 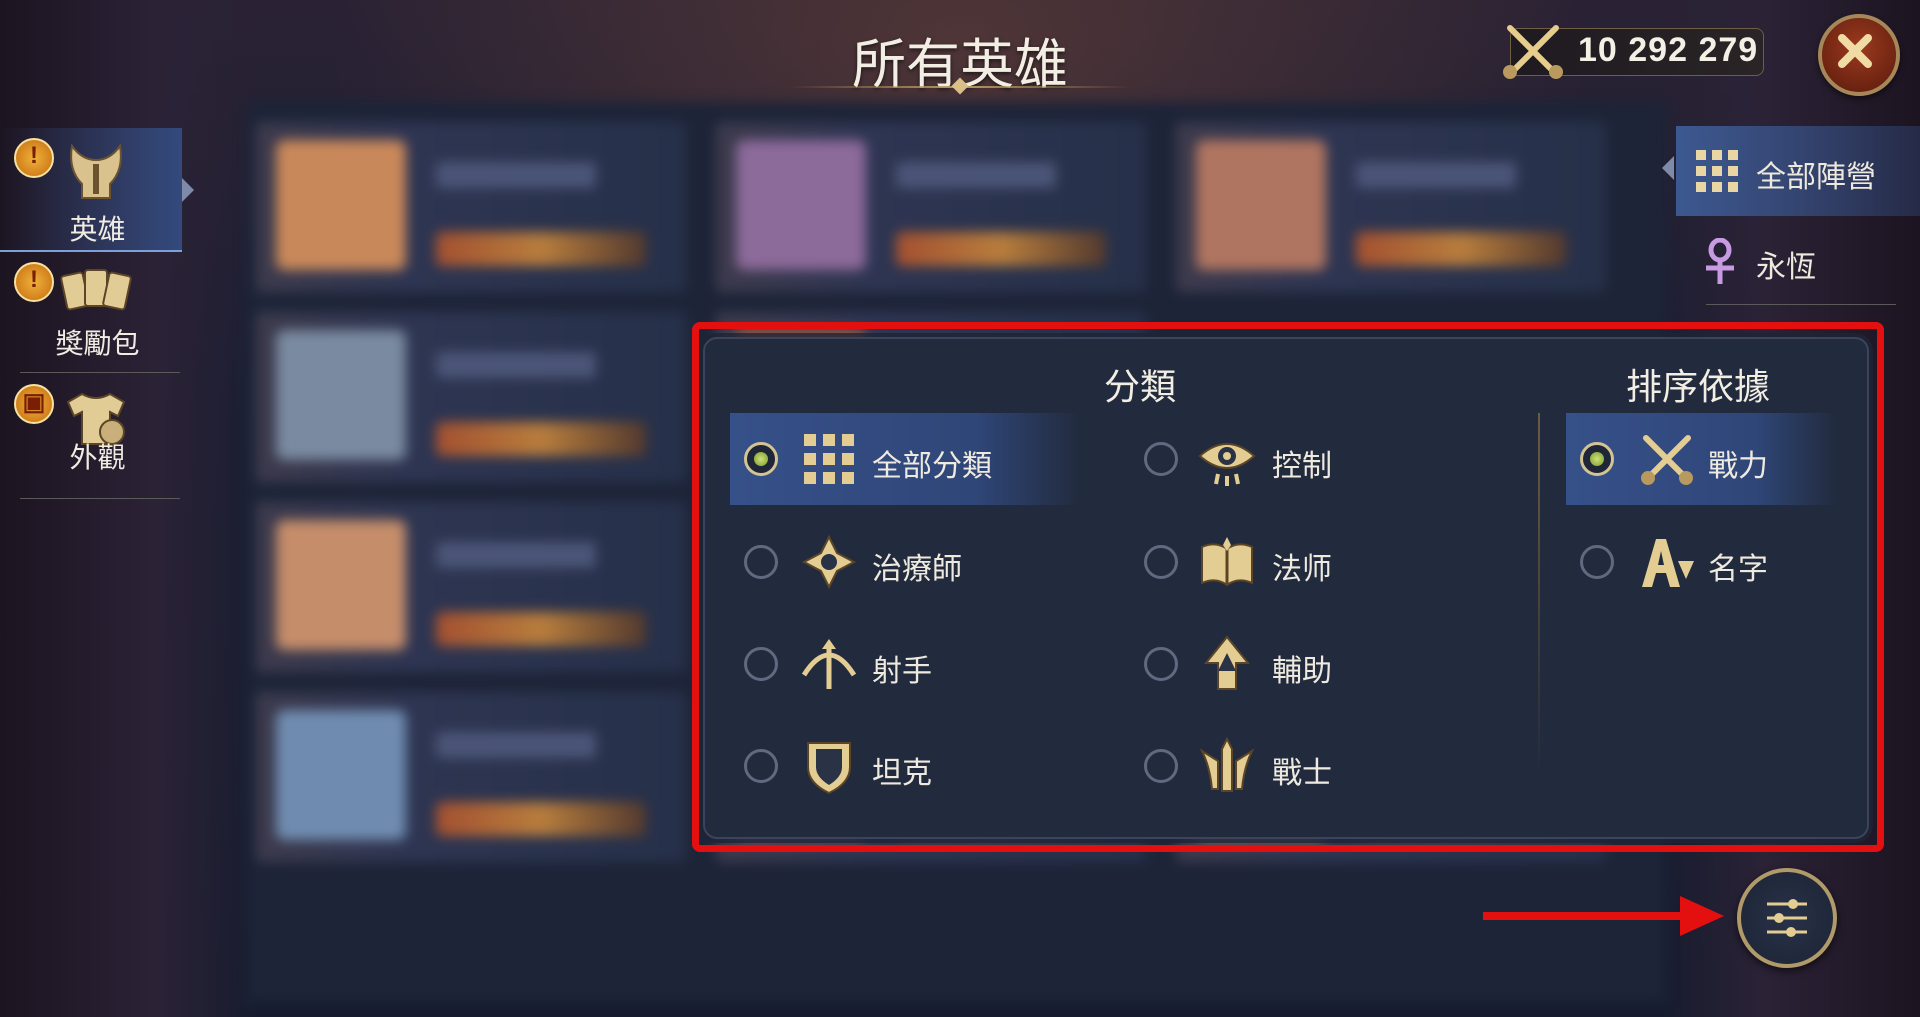 What do you see at coordinates (1720, 261) in the screenshot?
I see `ankh-icon` at bounding box center [1720, 261].